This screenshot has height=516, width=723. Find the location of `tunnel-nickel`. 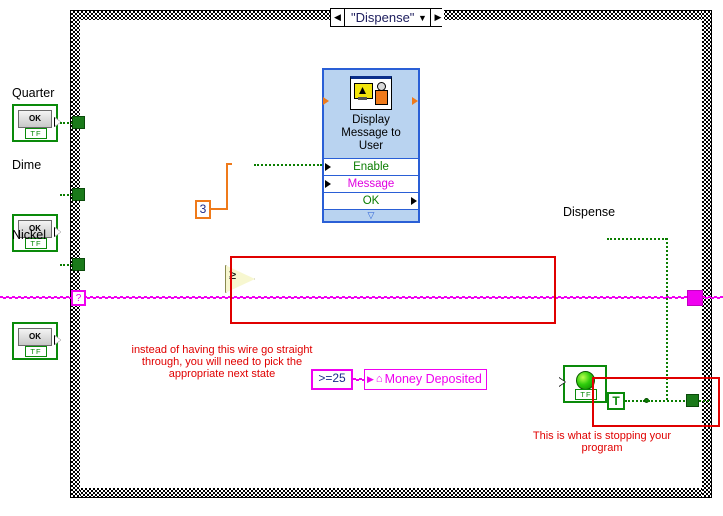

tunnel-nickel is located at coordinates (78, 264).